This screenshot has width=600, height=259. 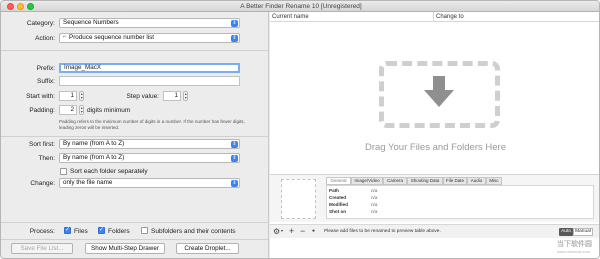 I want to click on action-value: Produce sequence number list, so click(x=112, y=37).